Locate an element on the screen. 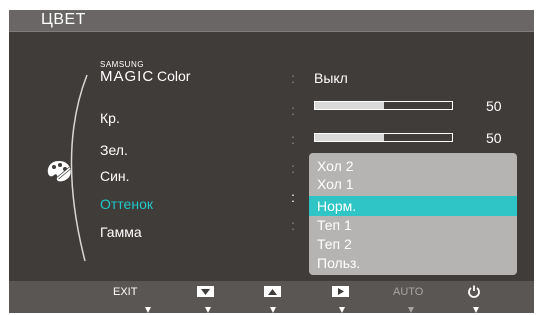 The image size is (543, 315). dropdown-option-cool1: Хол 1 is located at coordinates (413, 184).